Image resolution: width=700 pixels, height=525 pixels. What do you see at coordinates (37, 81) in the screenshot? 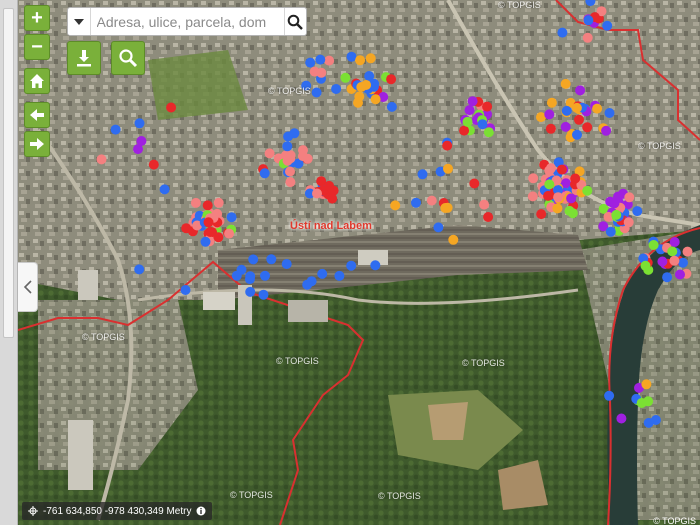
I see `home-button` at bounding box center [37, 81].